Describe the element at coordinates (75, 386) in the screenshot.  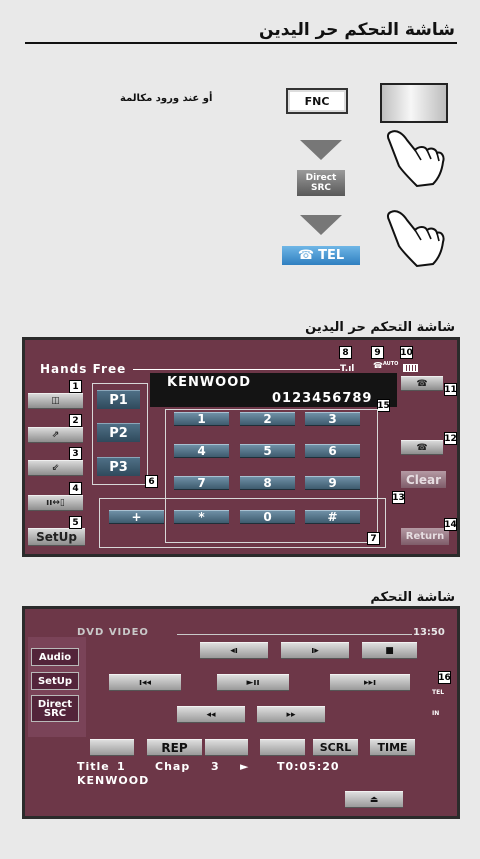
I see `callout-1: 1` at that location.